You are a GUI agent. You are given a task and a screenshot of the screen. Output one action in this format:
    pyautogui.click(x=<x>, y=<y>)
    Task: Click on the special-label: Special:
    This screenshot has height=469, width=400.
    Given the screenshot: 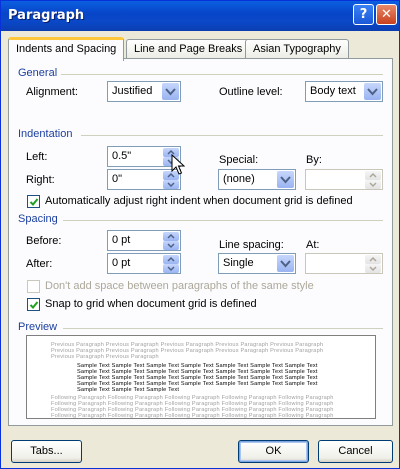 What is the action you would take?
    pyautogui.click(x=239, y=160)
    